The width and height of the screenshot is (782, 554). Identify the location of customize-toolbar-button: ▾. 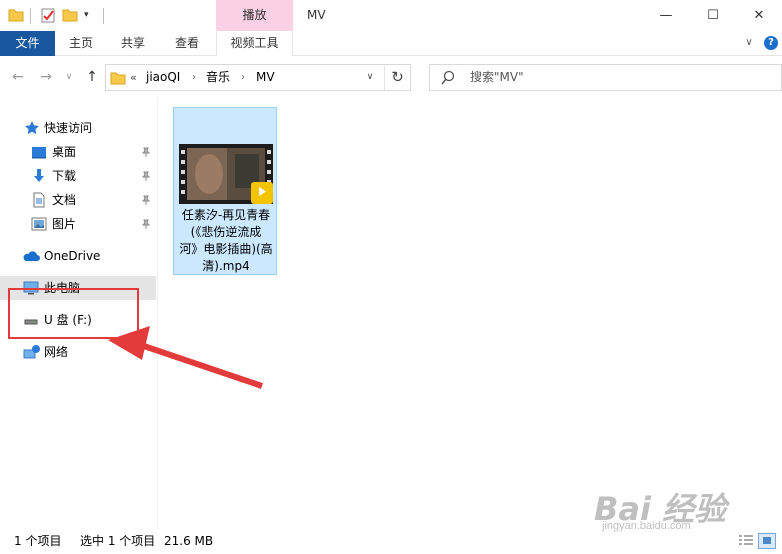
(86, 15).